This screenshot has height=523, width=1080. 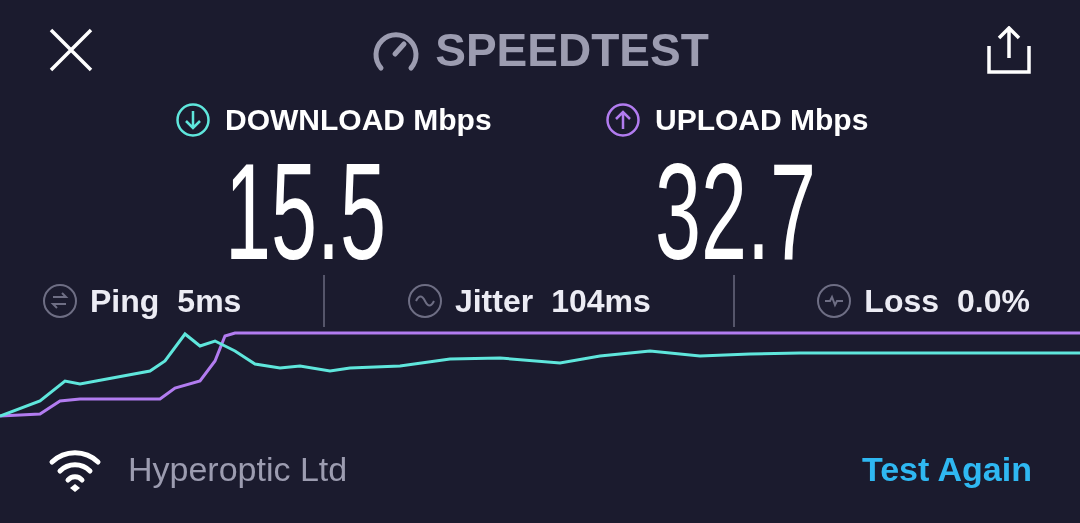 I want to click on share-button, so click(x=1009, y=50).